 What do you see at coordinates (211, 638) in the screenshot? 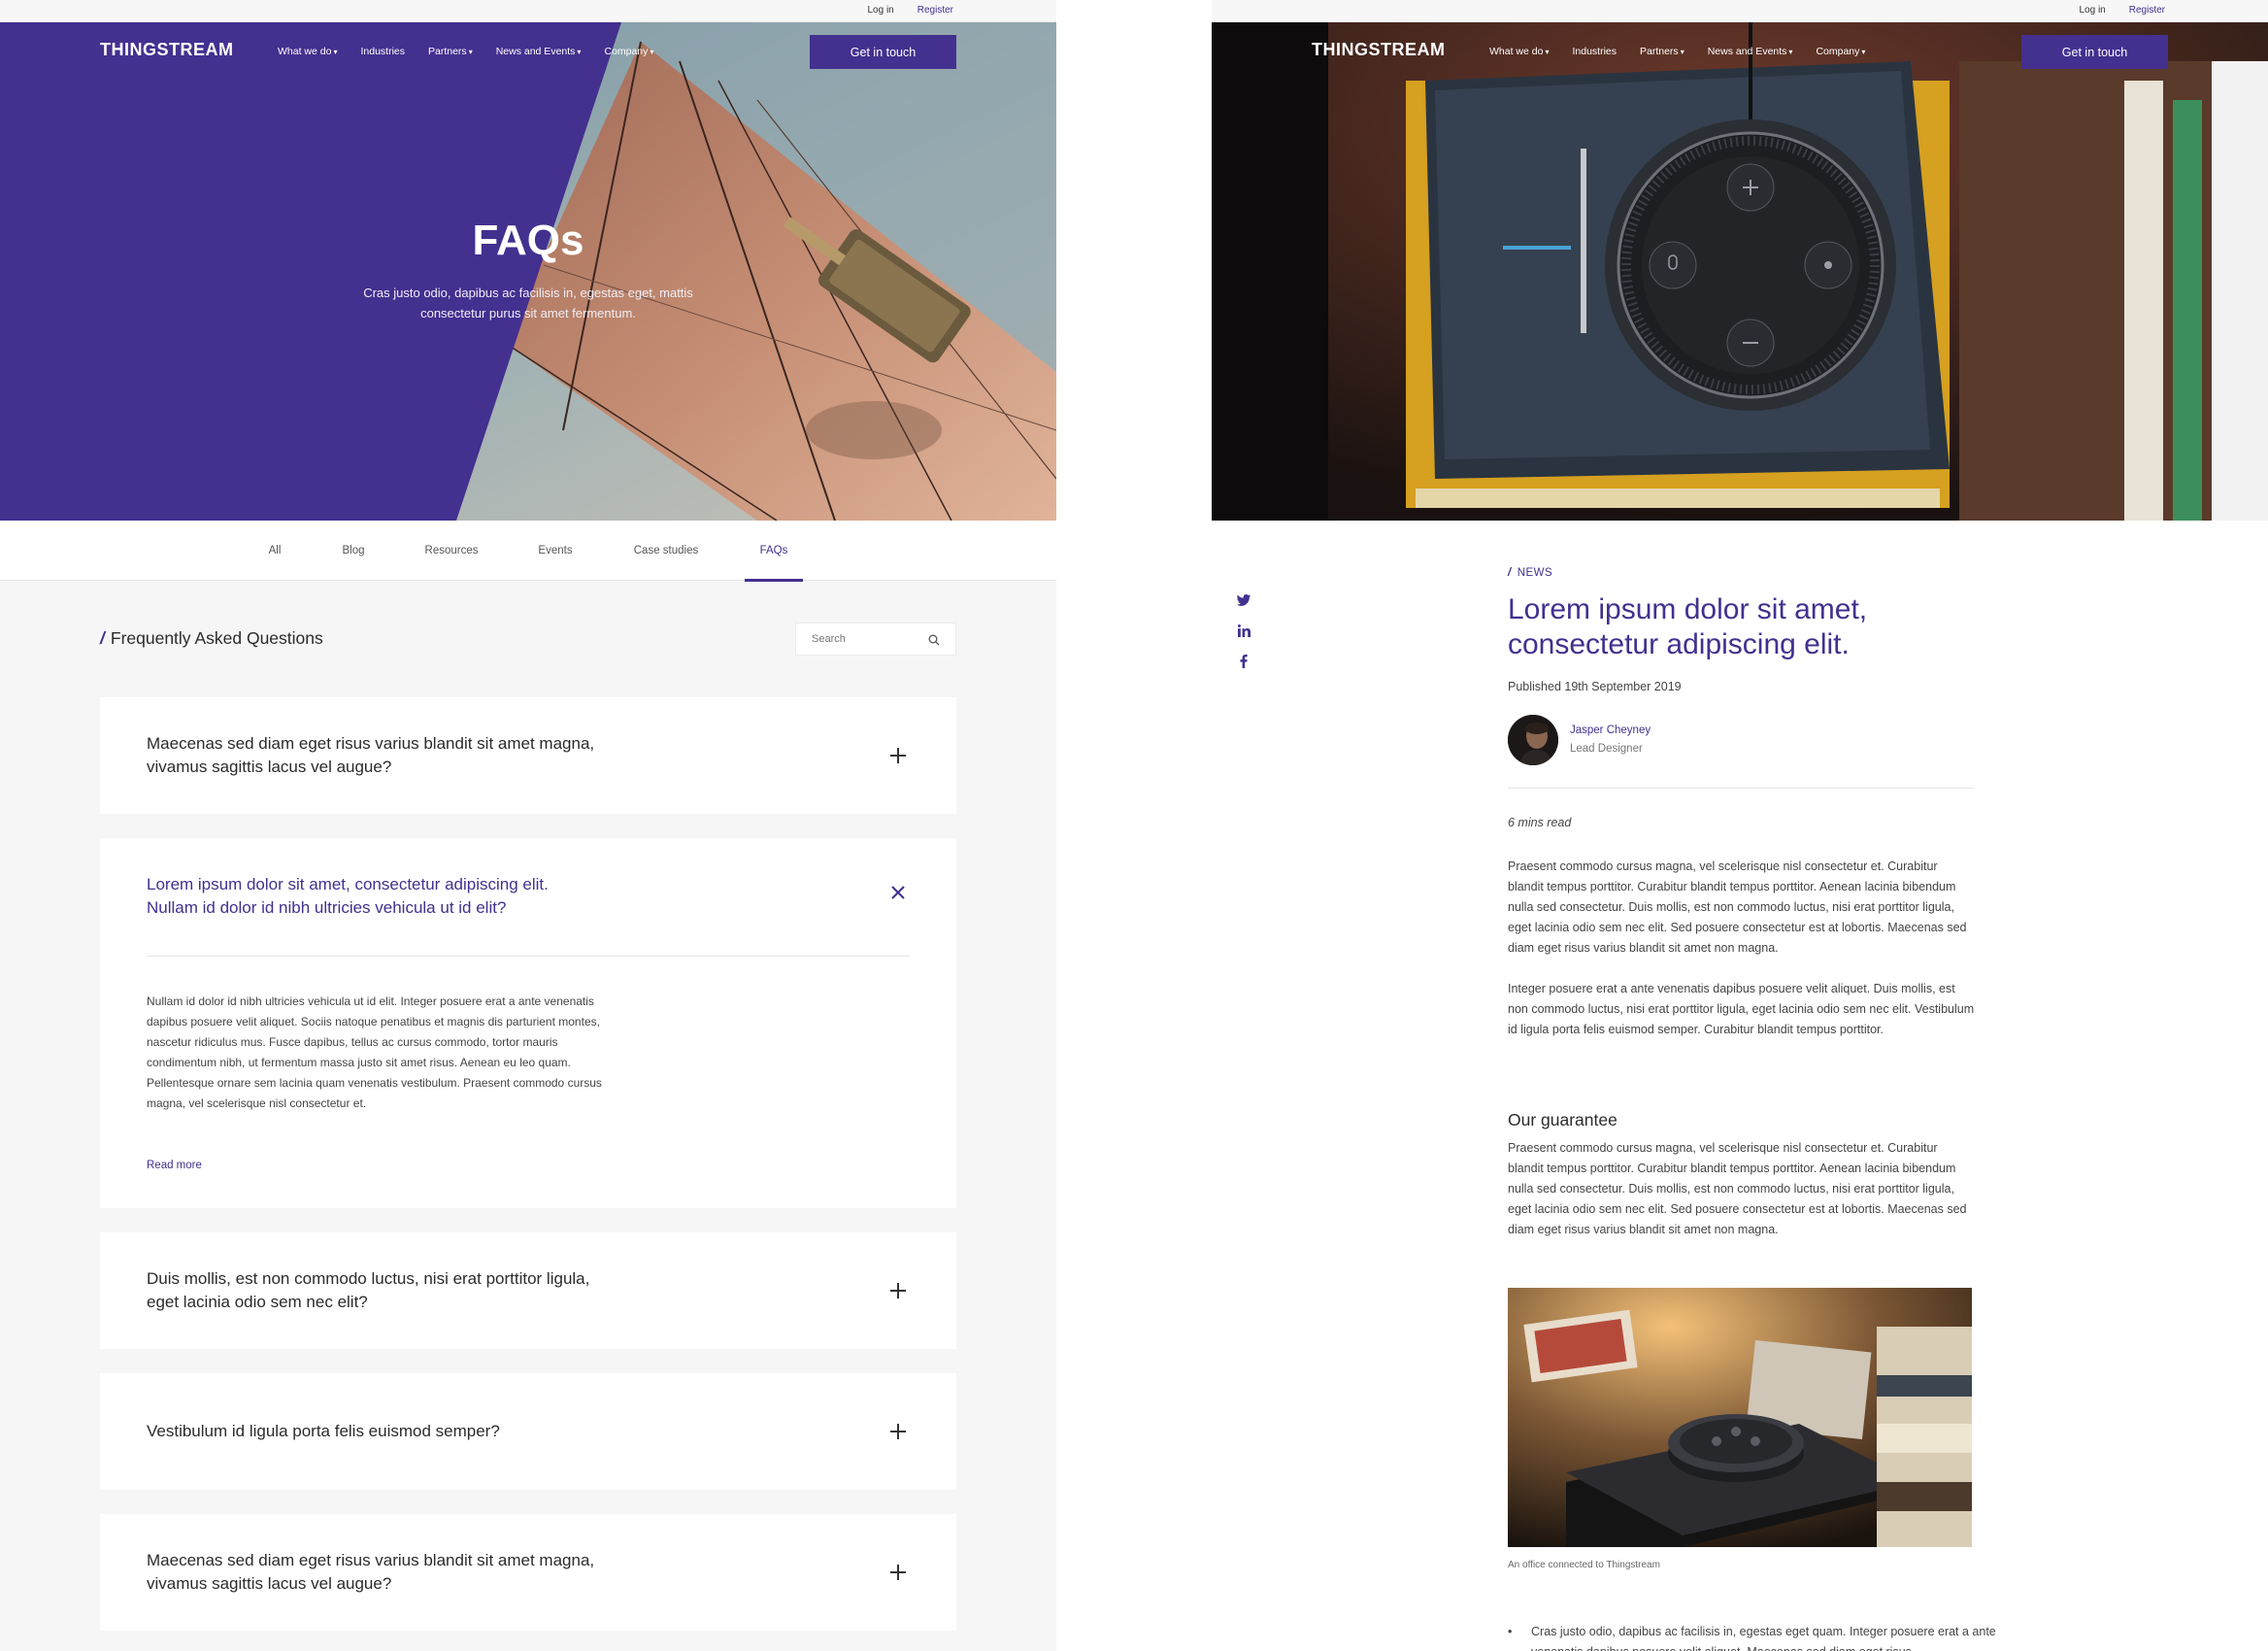
I see `section-title: / Frequently Asked Questions` at bounding box center [211, 638].